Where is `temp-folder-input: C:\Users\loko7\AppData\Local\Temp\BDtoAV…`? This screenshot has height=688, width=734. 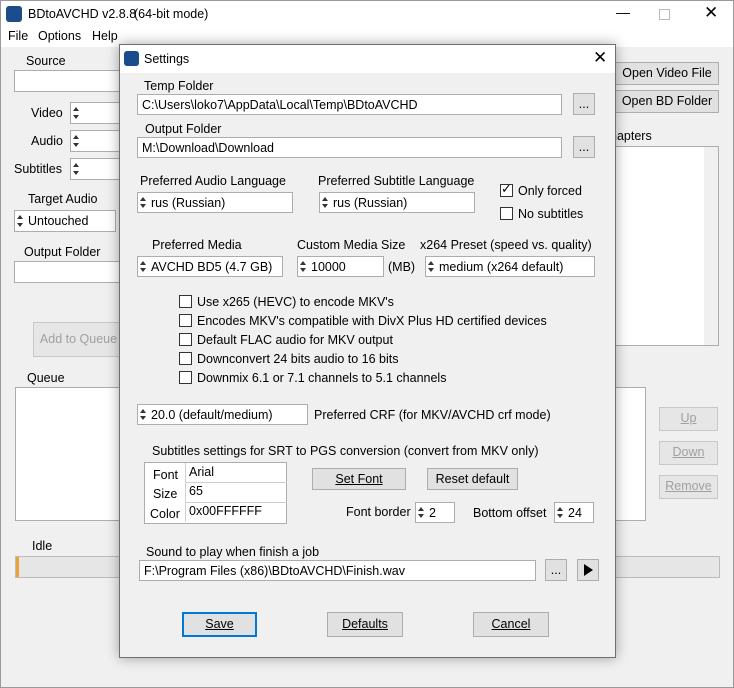 temp-folder-input: C:\Users\loko7\AppData\Local\Temp\BDtoAV… is located at coordinates (349, 104).